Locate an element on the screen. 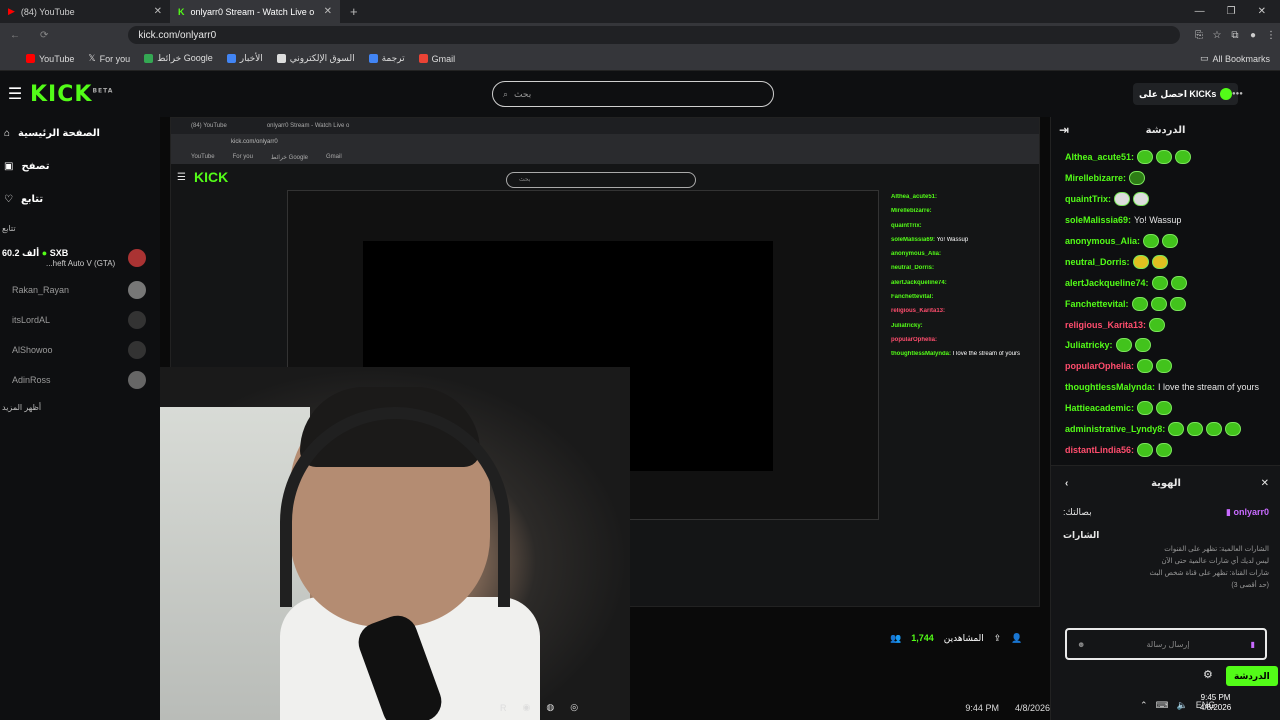  badges-title: الشارات is located at coordinates (1081, 535).